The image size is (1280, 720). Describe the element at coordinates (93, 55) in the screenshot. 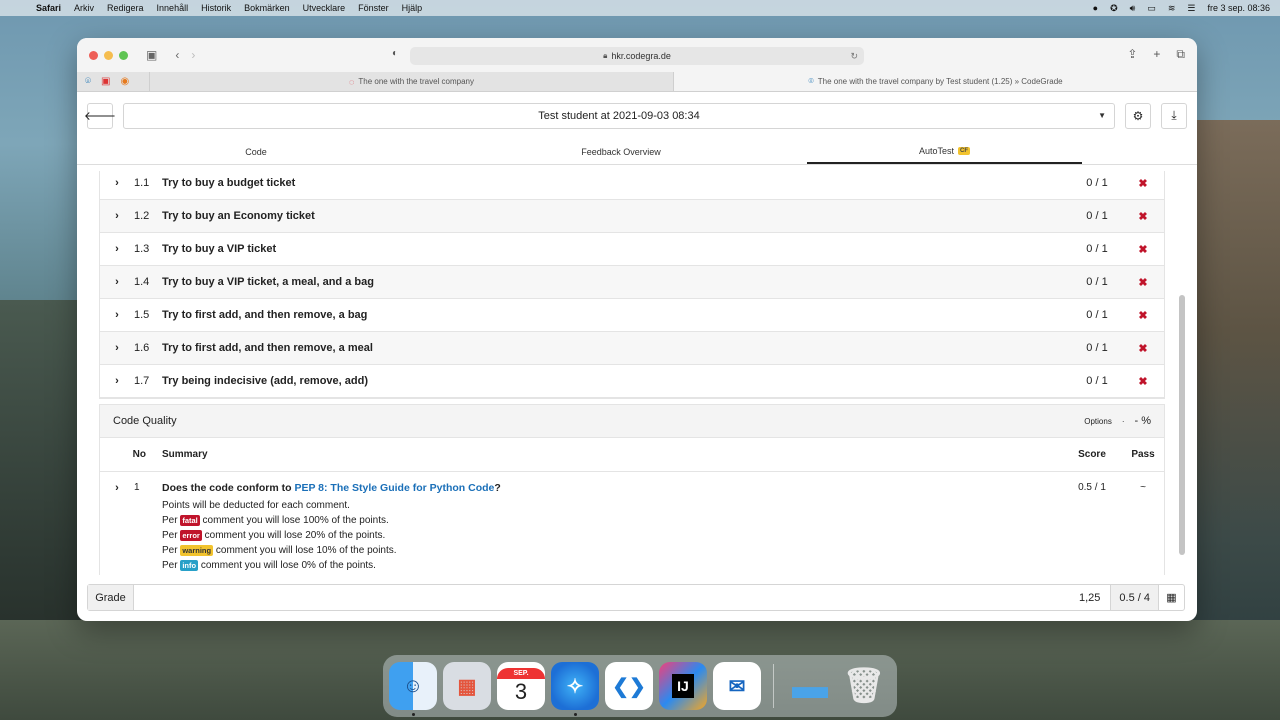

I see `close-window-button` at that location.